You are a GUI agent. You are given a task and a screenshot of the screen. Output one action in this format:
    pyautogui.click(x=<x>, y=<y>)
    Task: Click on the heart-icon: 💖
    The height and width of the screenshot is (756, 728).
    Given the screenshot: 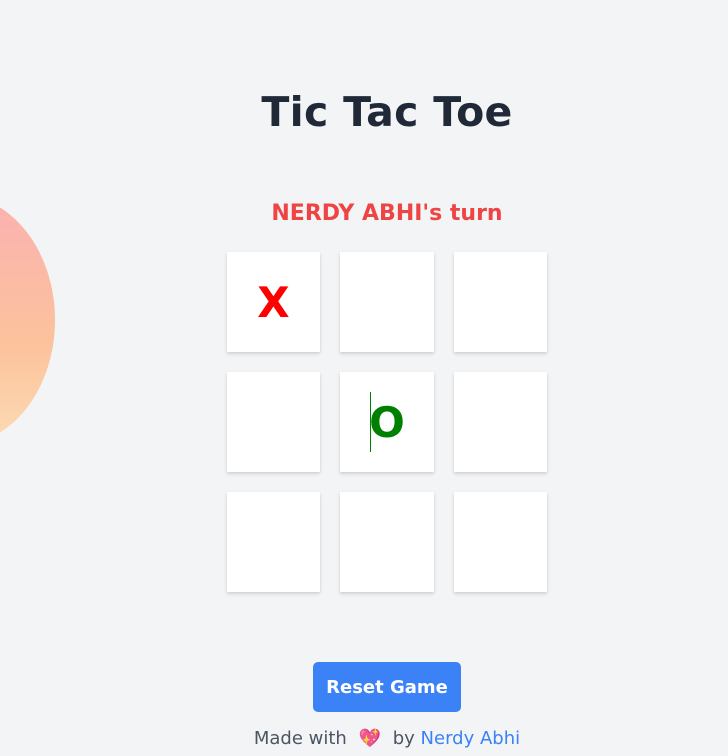 What is the action you would take?
    pyautogui.click(x=369, y=738)
    